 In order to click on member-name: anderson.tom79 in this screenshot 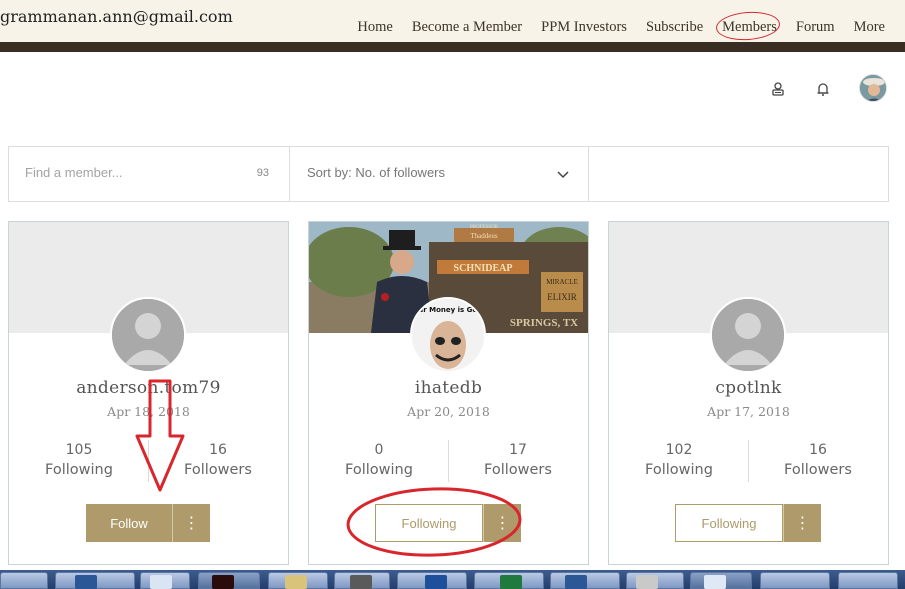, I will do `click(148, 388)`.